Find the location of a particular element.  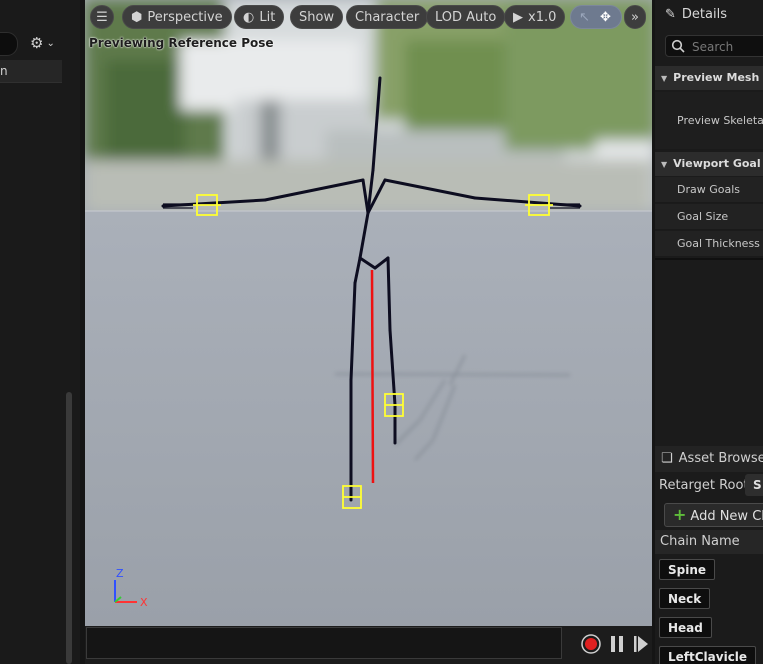

play-icon: ▶ is located at coordinates (518, 17).